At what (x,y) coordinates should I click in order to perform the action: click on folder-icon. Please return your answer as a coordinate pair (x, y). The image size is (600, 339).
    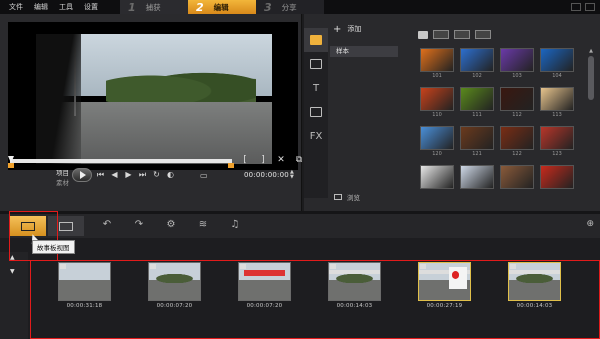
    Looking at the image, I should click on (423, 34).